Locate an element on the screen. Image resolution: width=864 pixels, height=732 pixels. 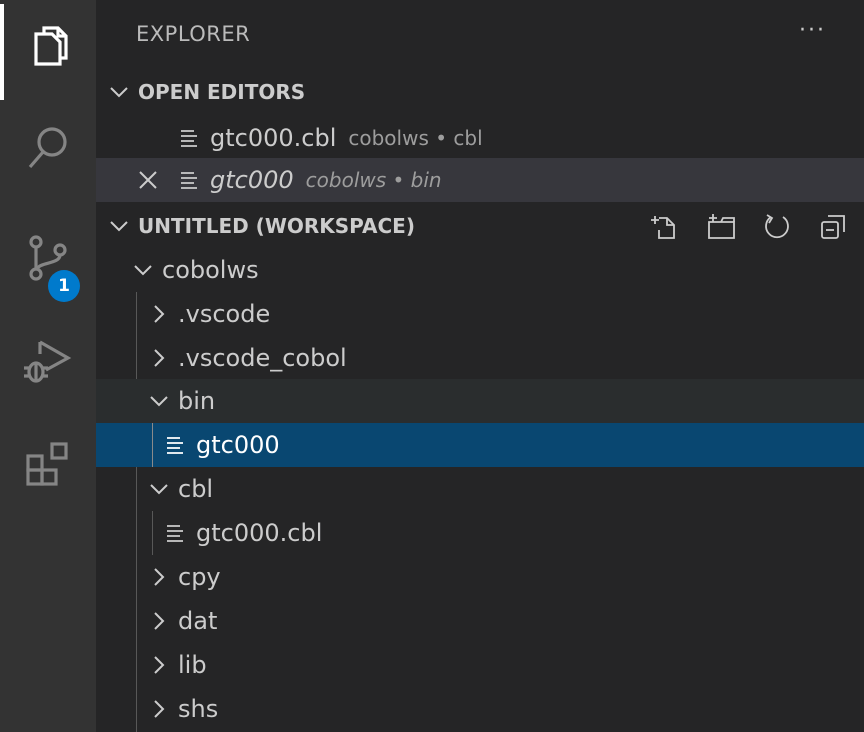
scm-badge: 1 is located at coordinates (64, 286).